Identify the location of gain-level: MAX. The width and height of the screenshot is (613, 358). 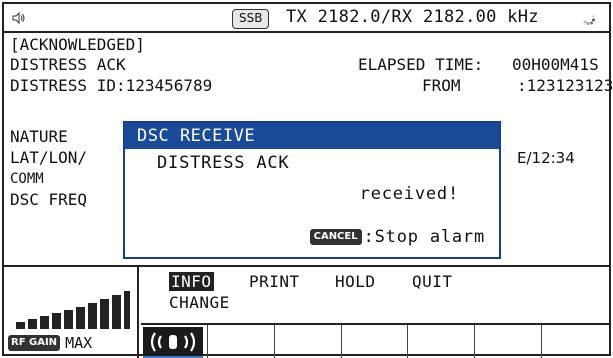
(79, 343).